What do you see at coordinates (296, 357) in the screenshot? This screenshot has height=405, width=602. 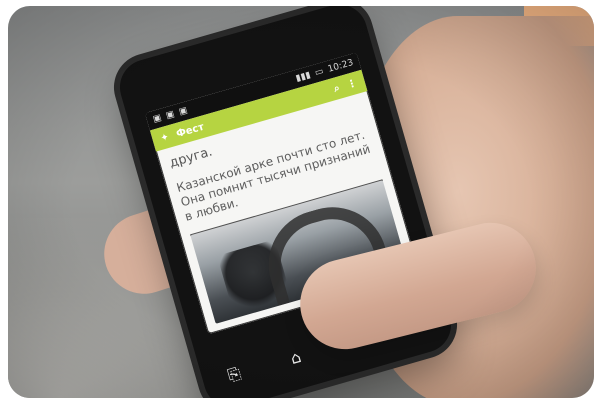 I see `home-icon: ⌂` at bounding box center [296, 357].